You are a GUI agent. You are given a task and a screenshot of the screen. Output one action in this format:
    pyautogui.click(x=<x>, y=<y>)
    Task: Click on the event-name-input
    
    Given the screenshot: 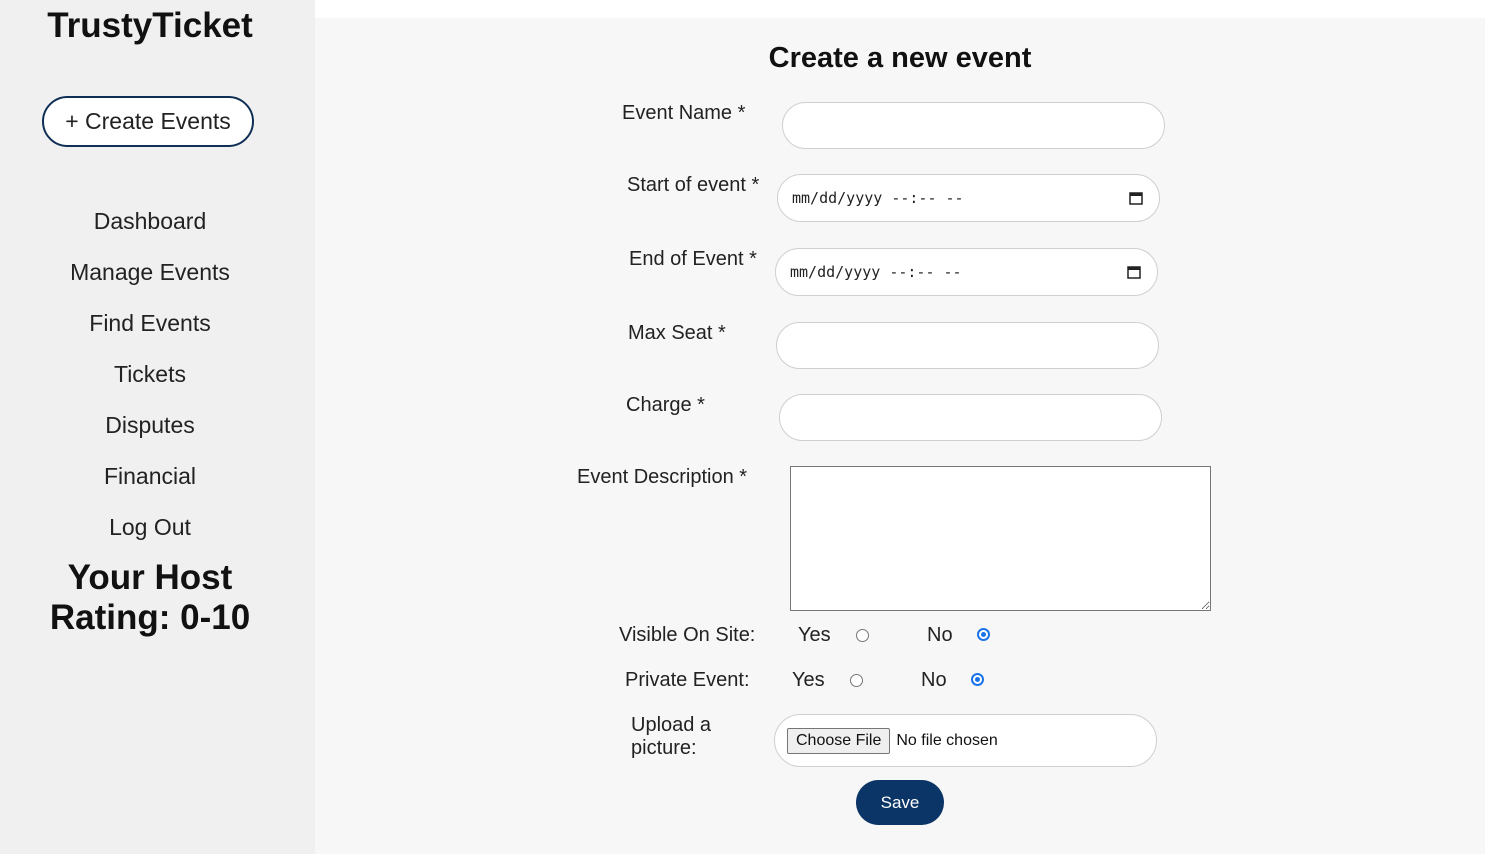 What is the action you would take?
    pyautogui.click(x=973, y=125)
    